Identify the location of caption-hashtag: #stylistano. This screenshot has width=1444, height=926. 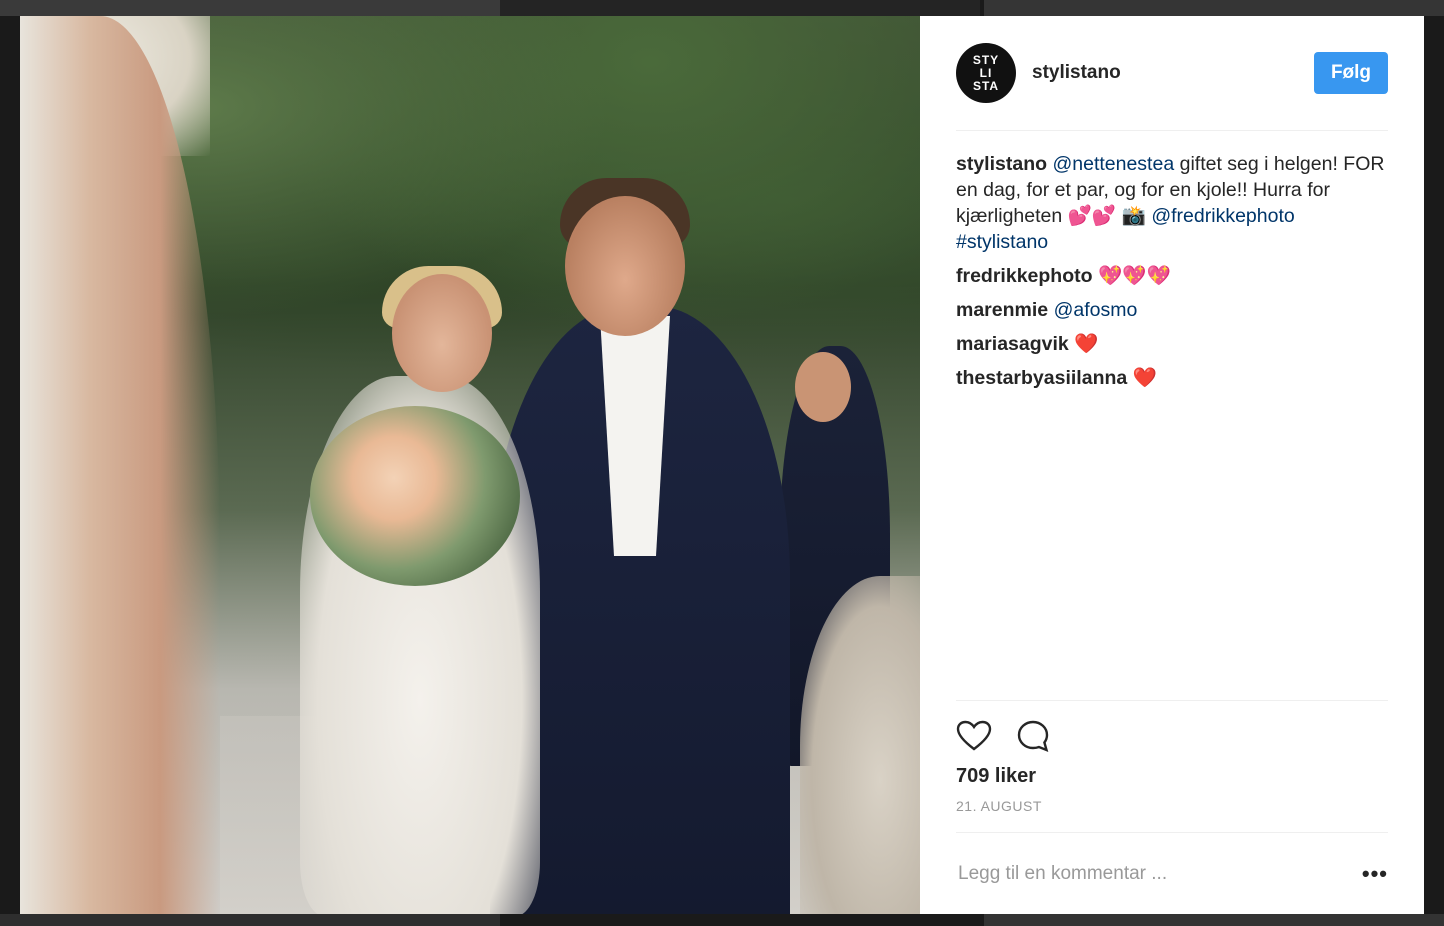
(1002, 242).